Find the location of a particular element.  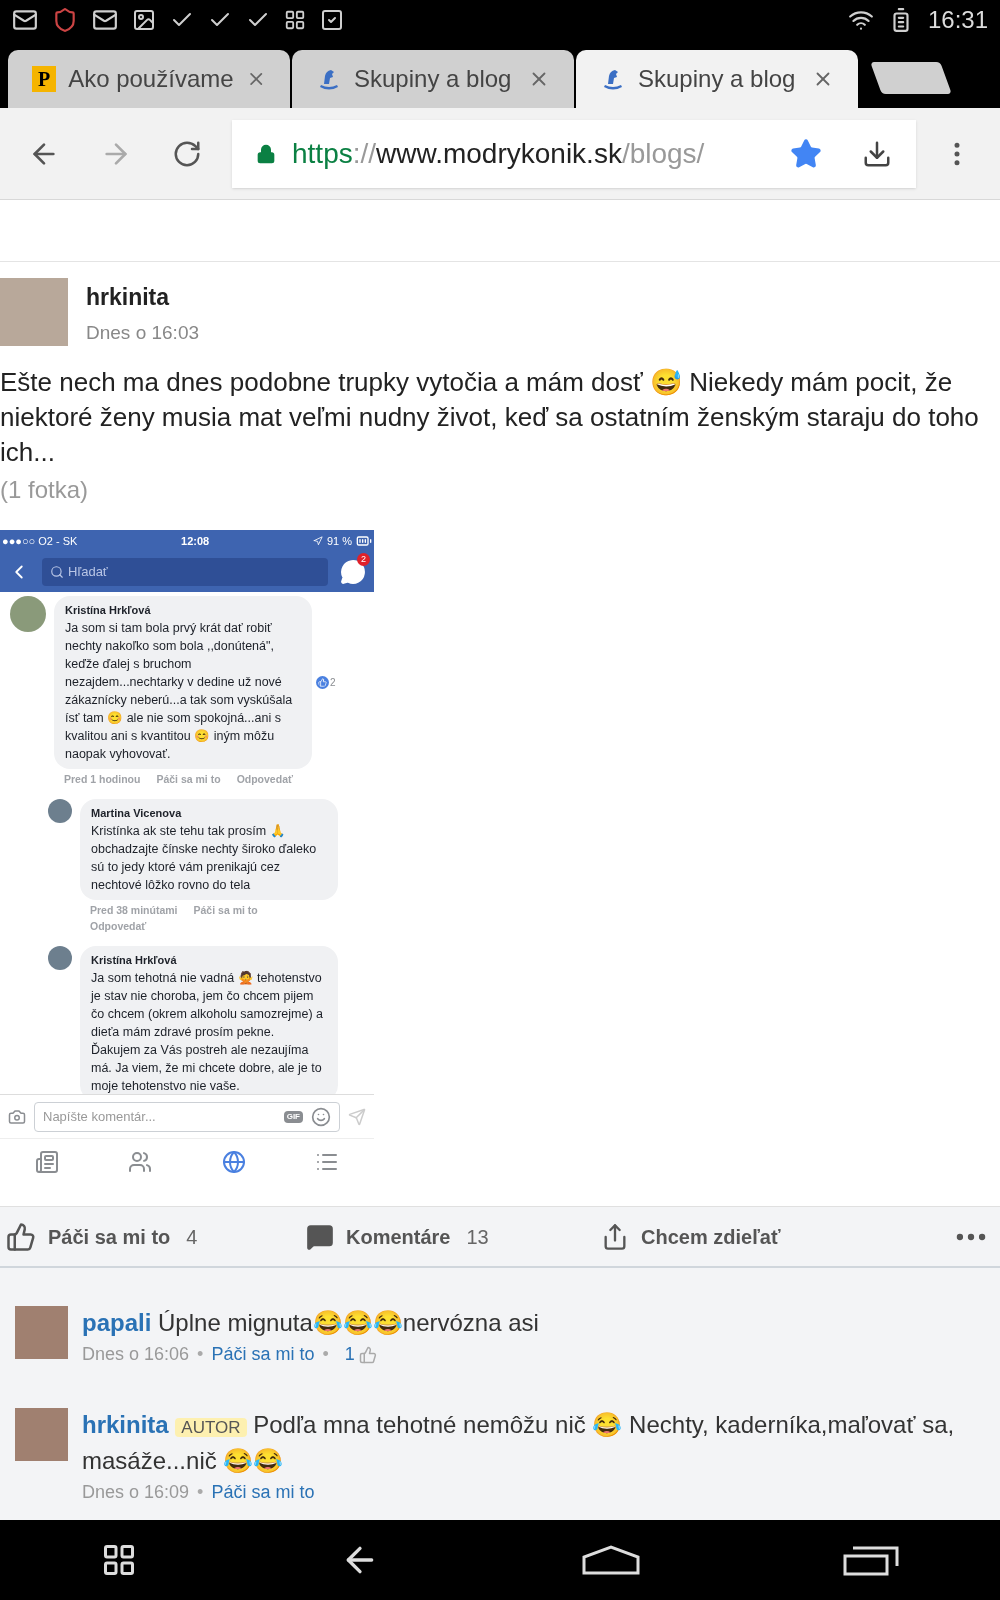

clock: 12:08 is located at coordinates (195, 541).